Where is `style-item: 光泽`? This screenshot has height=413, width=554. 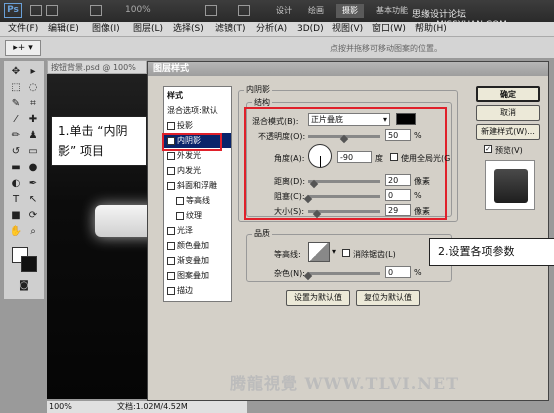 style-item: 光泽 is located at coordinates (197, 230).